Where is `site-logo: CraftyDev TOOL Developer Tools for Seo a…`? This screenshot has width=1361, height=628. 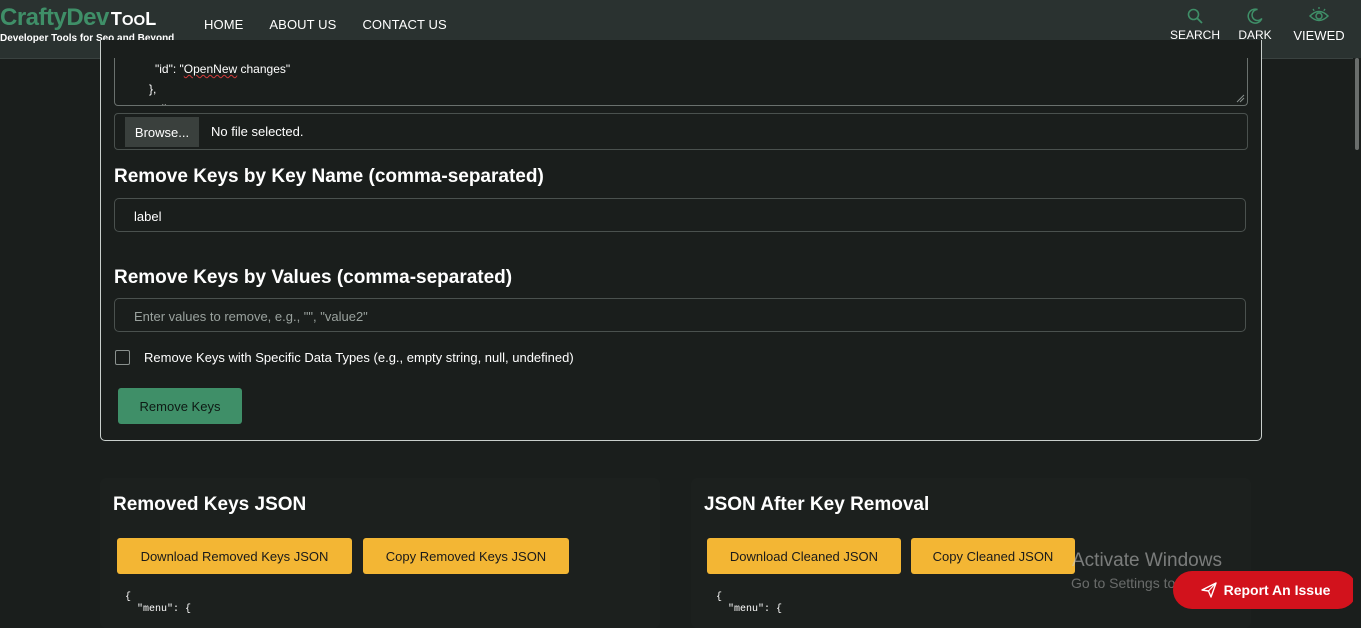
site-logo: CraftyDev TOOL Developer Tools for Seo a… is located at coordinates (87, 24).